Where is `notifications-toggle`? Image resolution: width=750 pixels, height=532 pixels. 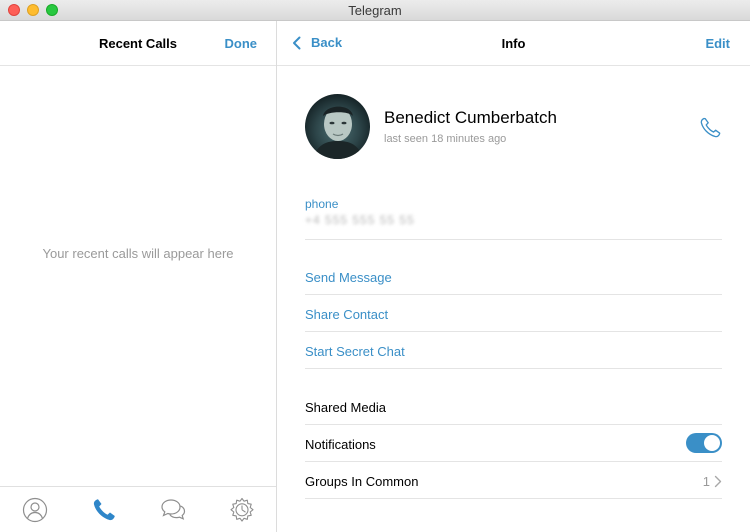 notifications-toggle is located at coordinates (704, 443).